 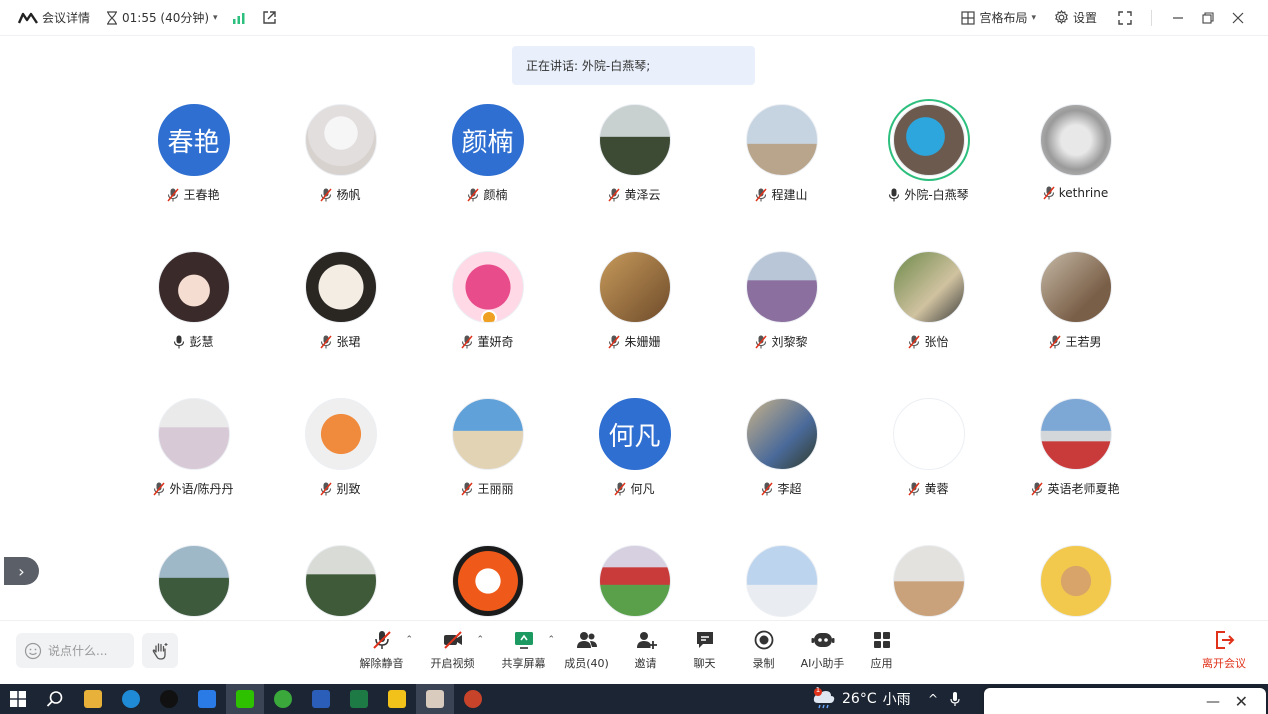 I want to click on participant-tile: 董妍奇, so click(x=487, y=315).